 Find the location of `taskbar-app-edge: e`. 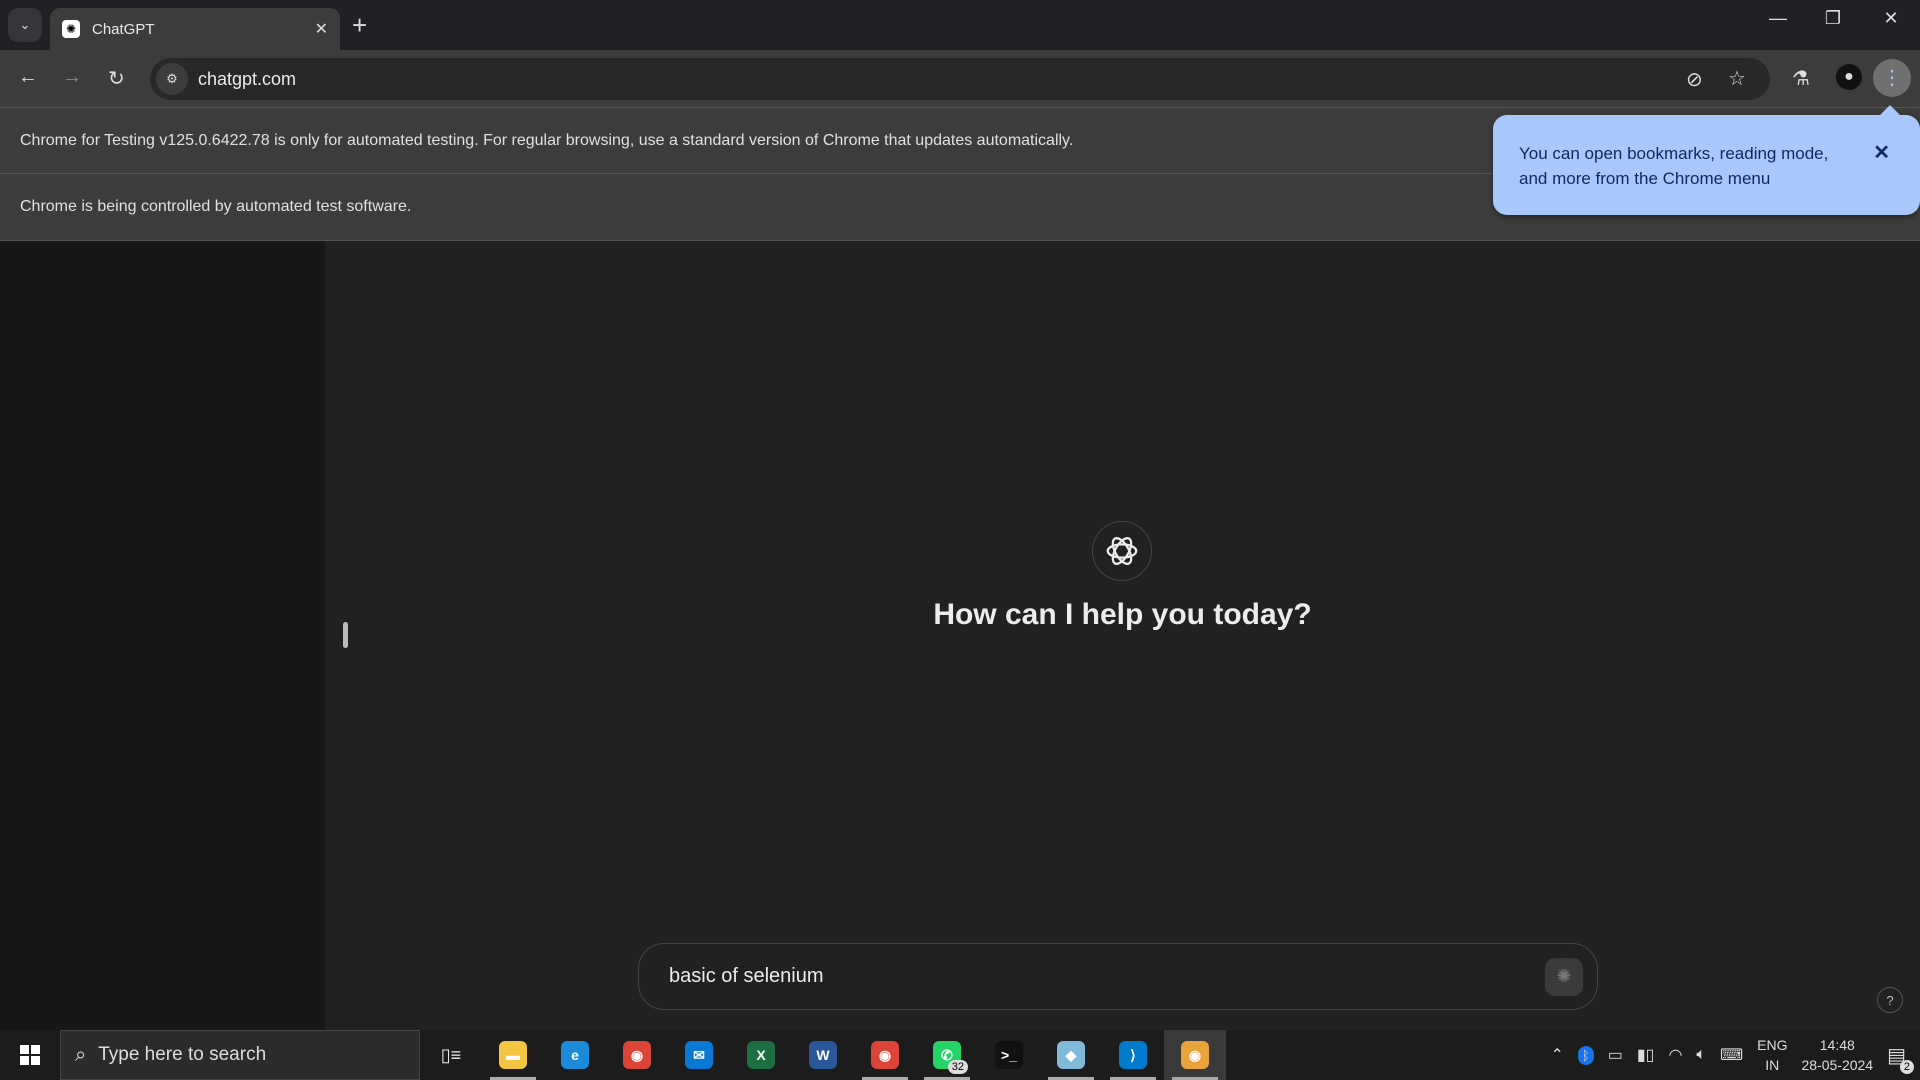

taskbar-app-edge: e is located at coordinates (575, 1055).